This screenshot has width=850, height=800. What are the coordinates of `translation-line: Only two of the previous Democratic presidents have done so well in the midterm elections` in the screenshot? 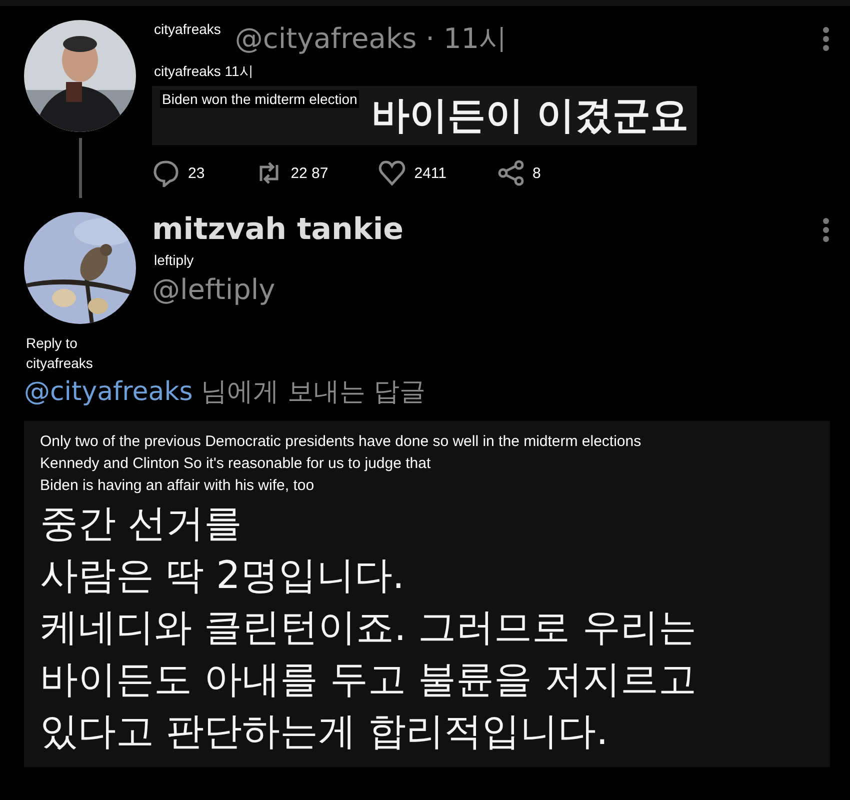 It's located at (341, 442).